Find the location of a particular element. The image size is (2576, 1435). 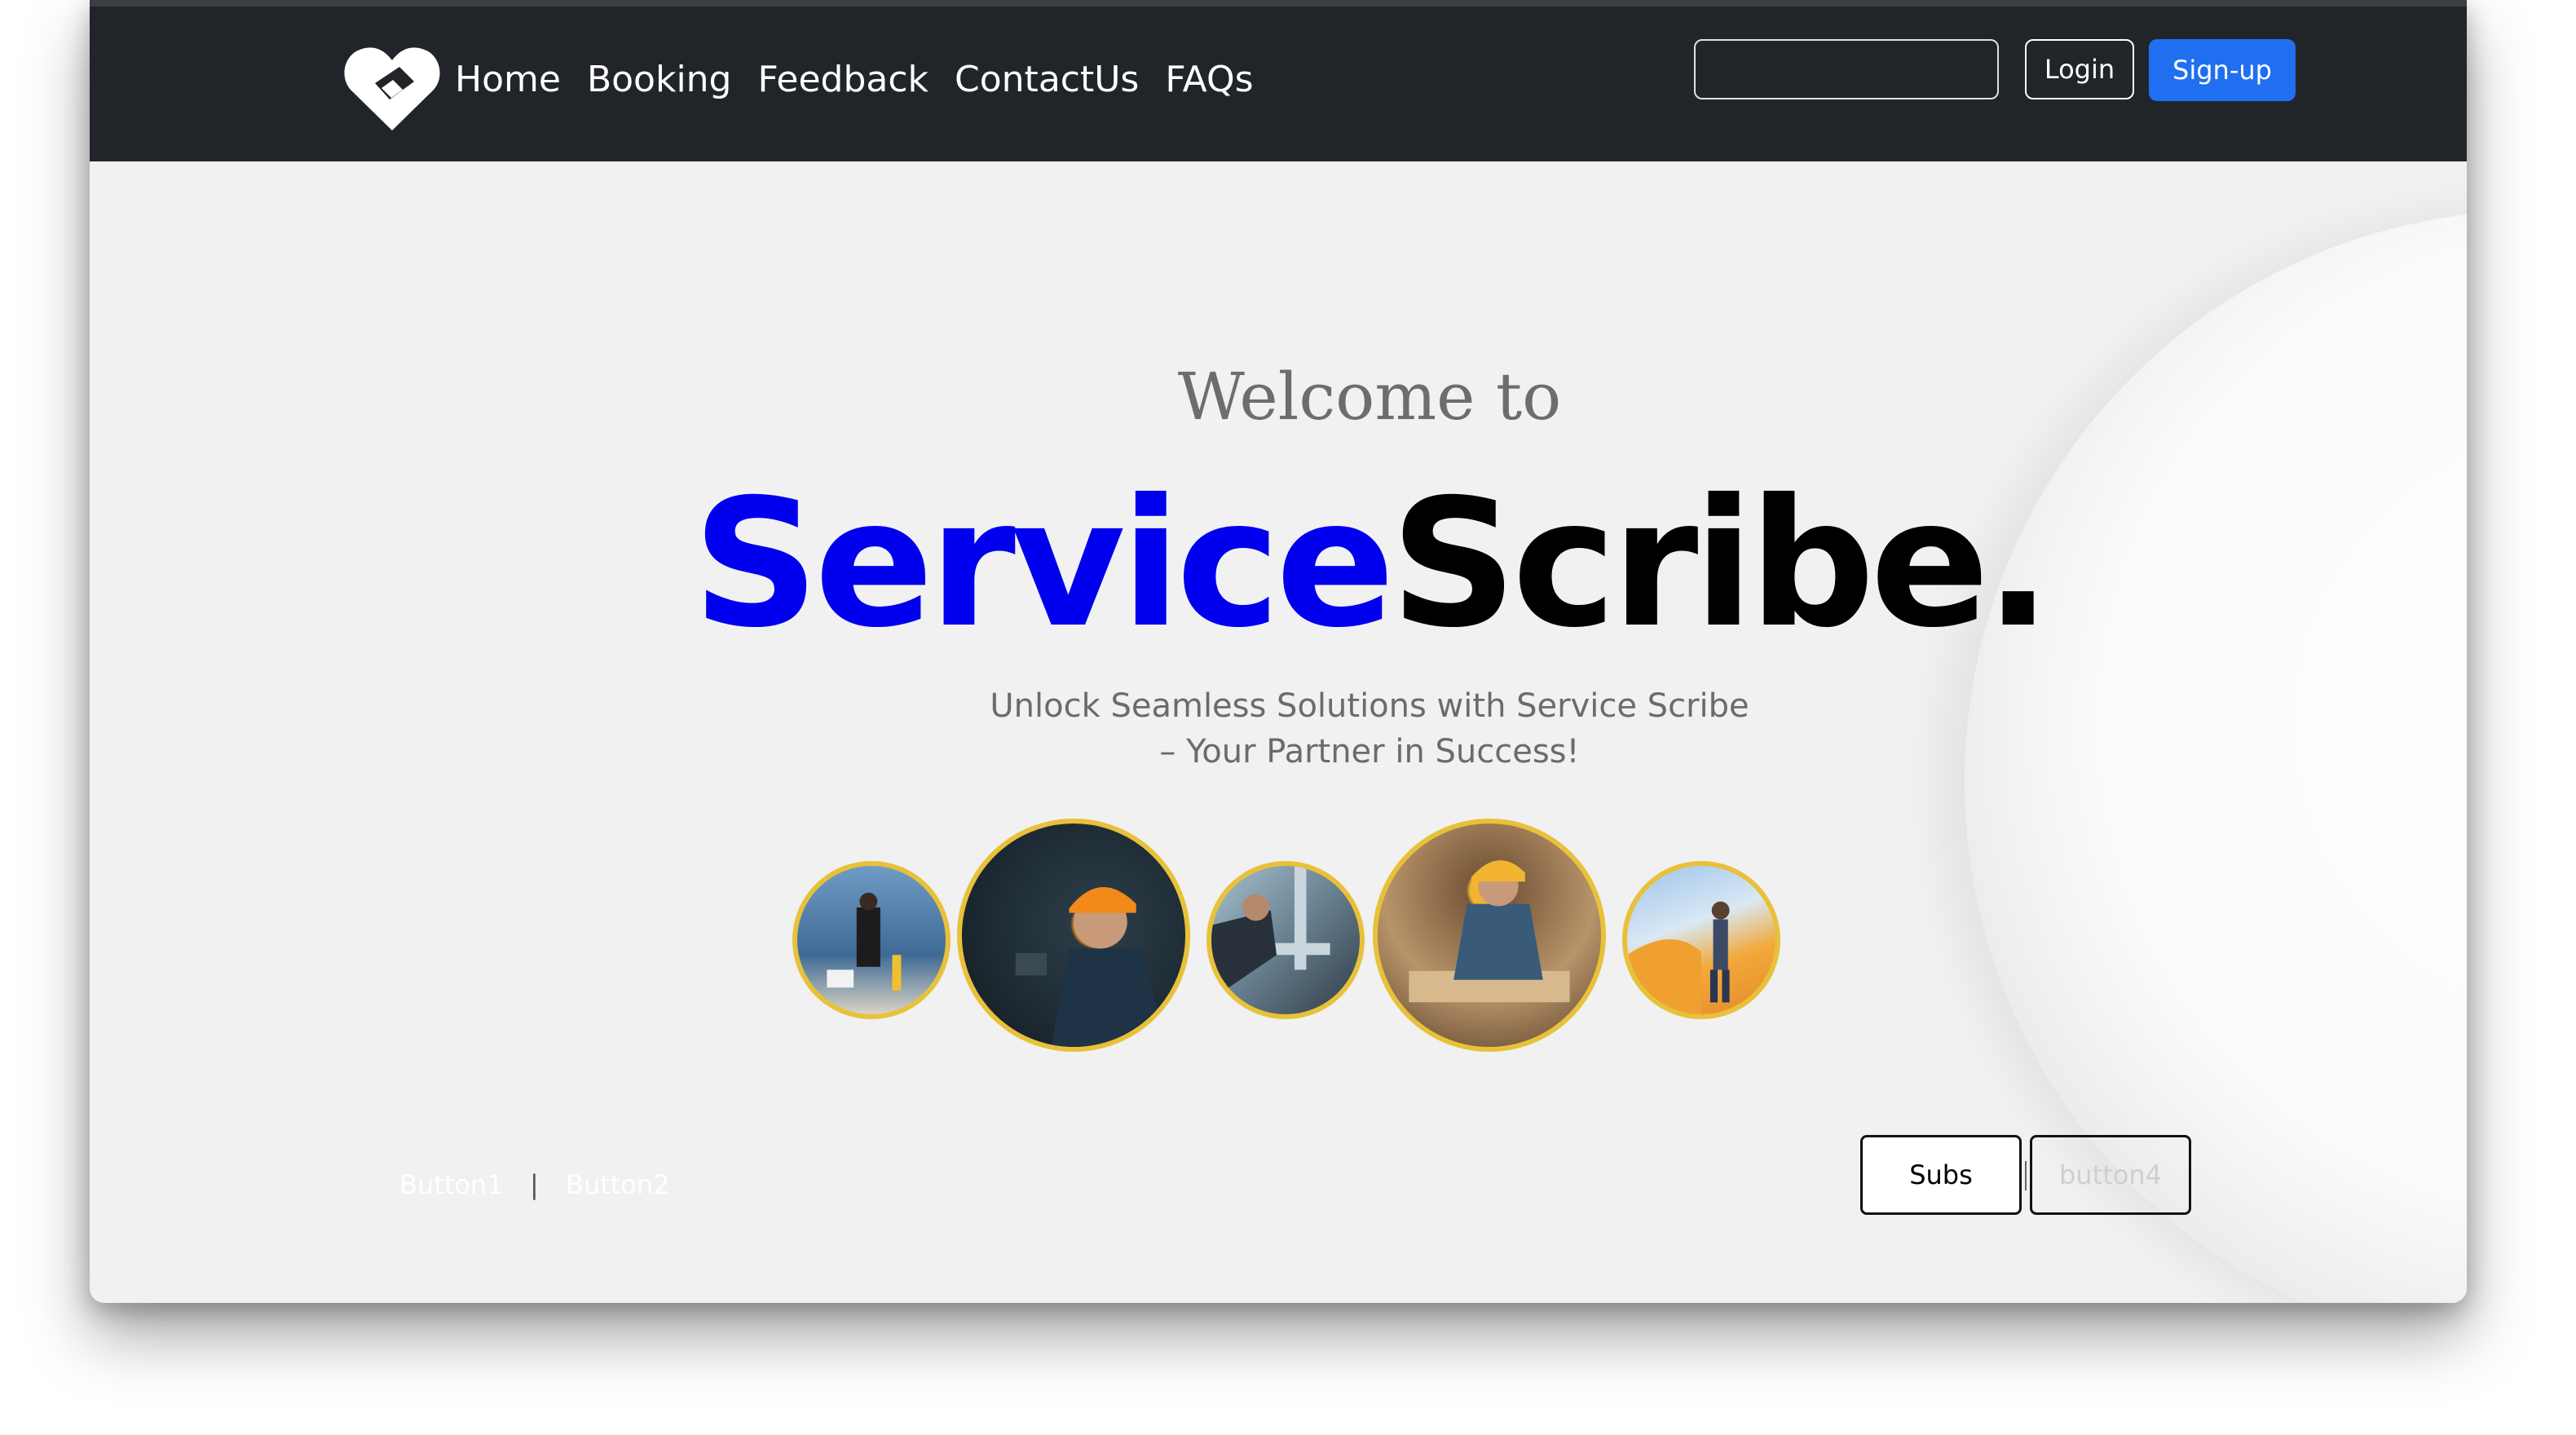

login-button: Login is located at coordinates (2079, 69).